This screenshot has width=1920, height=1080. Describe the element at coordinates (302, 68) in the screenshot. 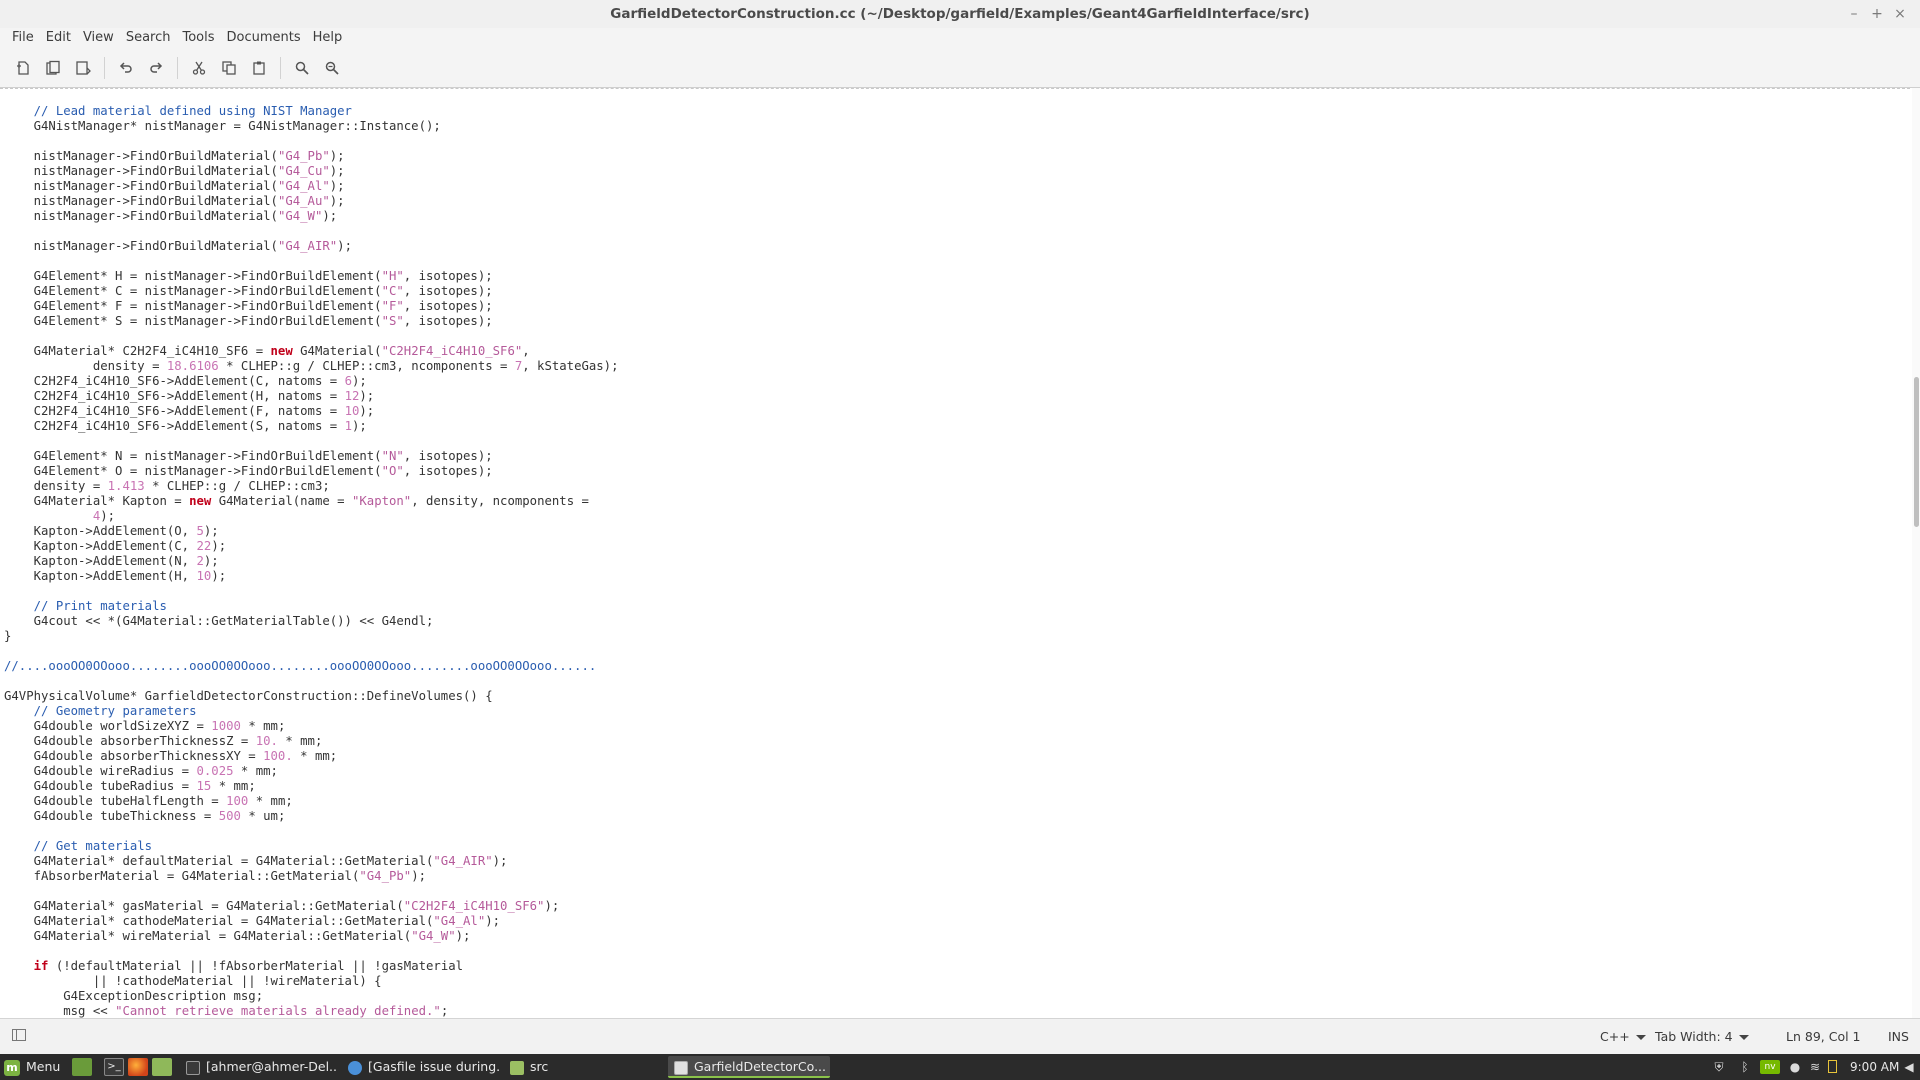

I see `search-button` at that location.